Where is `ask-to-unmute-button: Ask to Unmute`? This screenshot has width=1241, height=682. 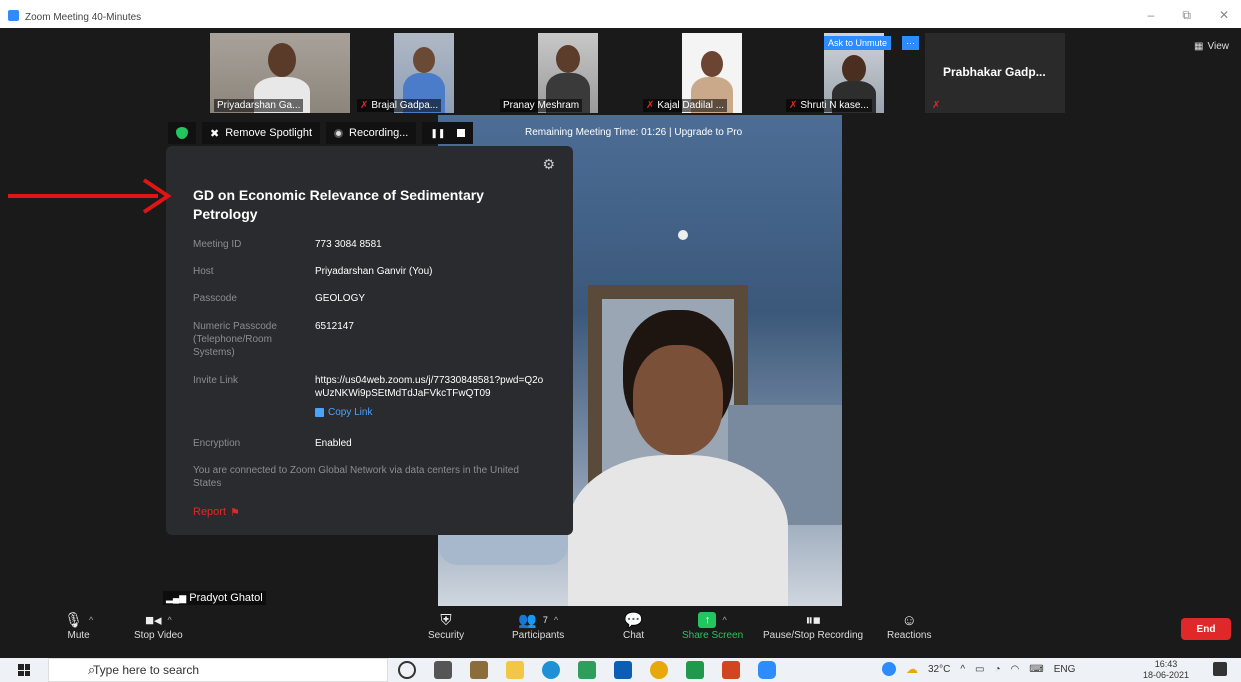
ask-to-unmute-button: Ask to Unmute is located at coordinates (858, 43).